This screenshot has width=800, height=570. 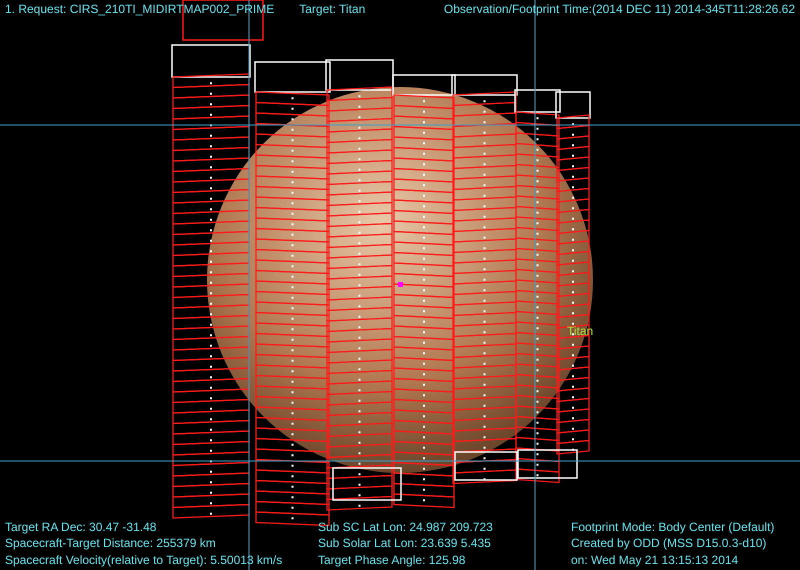 What do you see at coordinates (672, 526) in the screenshot?
I see `info-text: Footprint Mode: Body Center (Default)` at bounding box center [672, 526].